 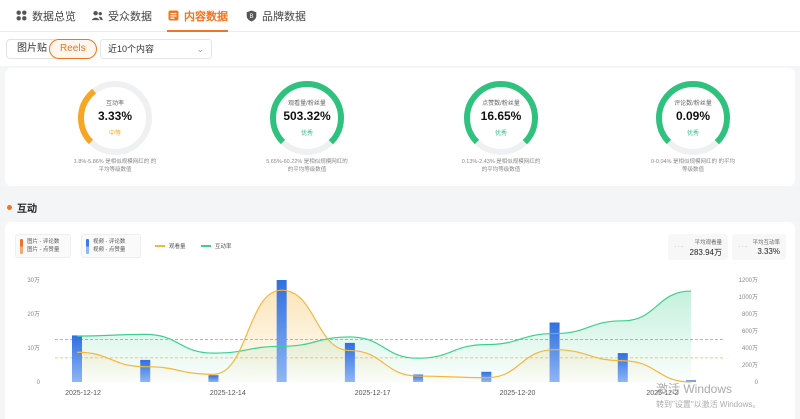 What do you see at coordinates (54, 16) in the screenshot?
I see `tab-overview-label: 数据总览` at bounding box center [54, 16].